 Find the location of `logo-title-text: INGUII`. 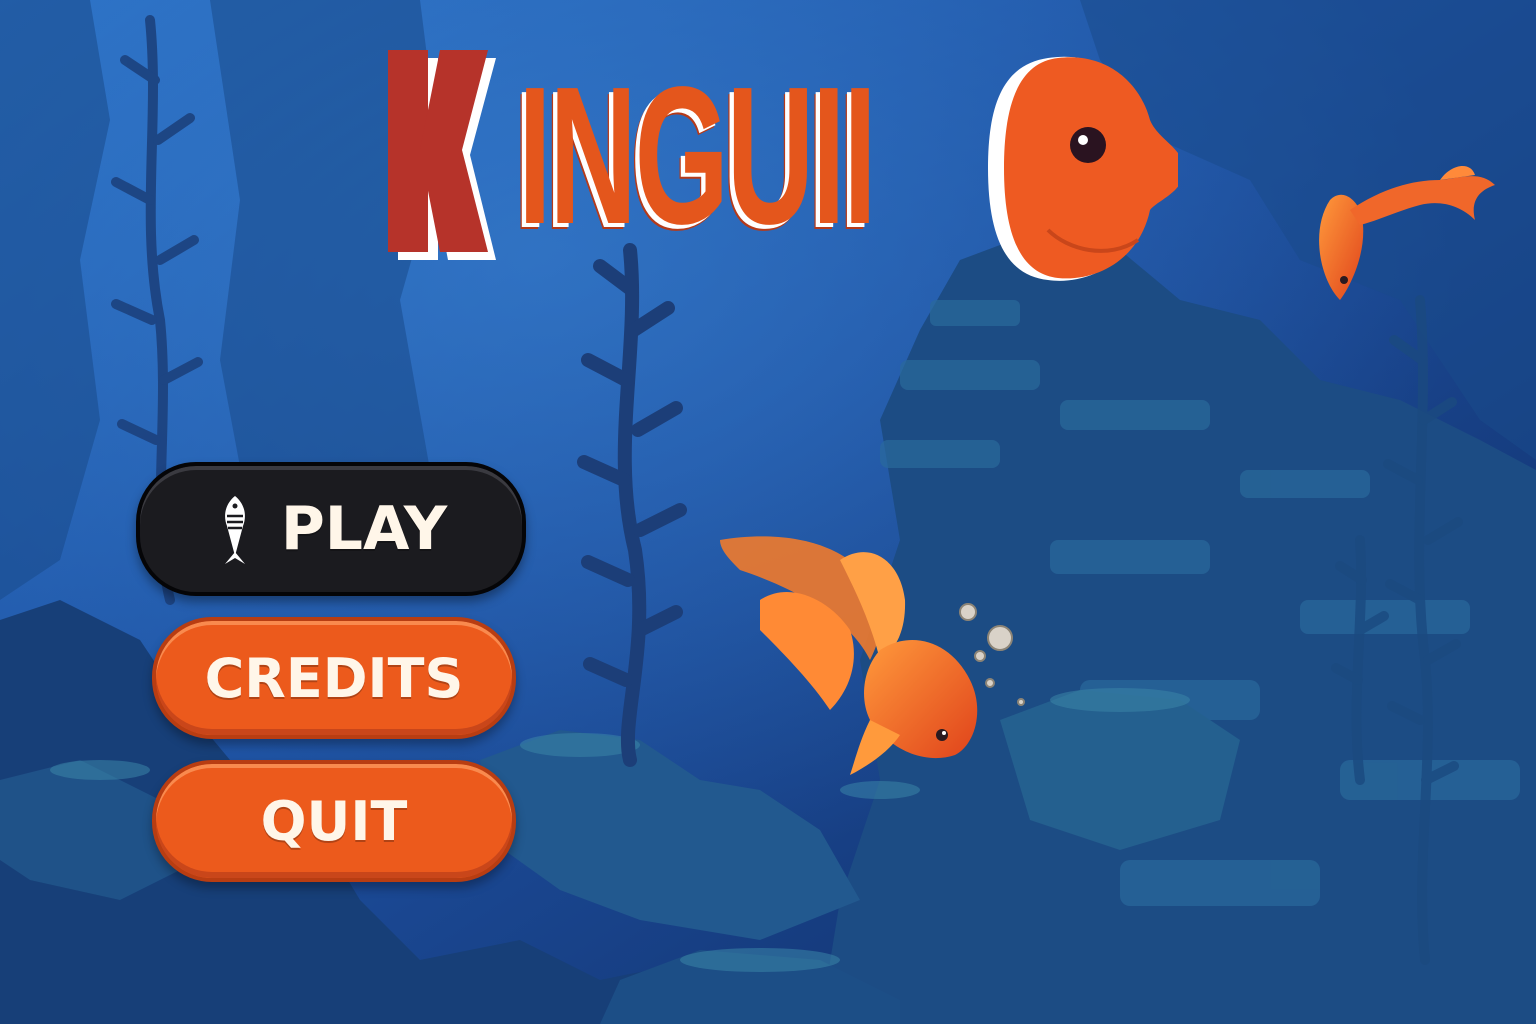

logo-title-text: INGUII is located at coordinates (697, 155).